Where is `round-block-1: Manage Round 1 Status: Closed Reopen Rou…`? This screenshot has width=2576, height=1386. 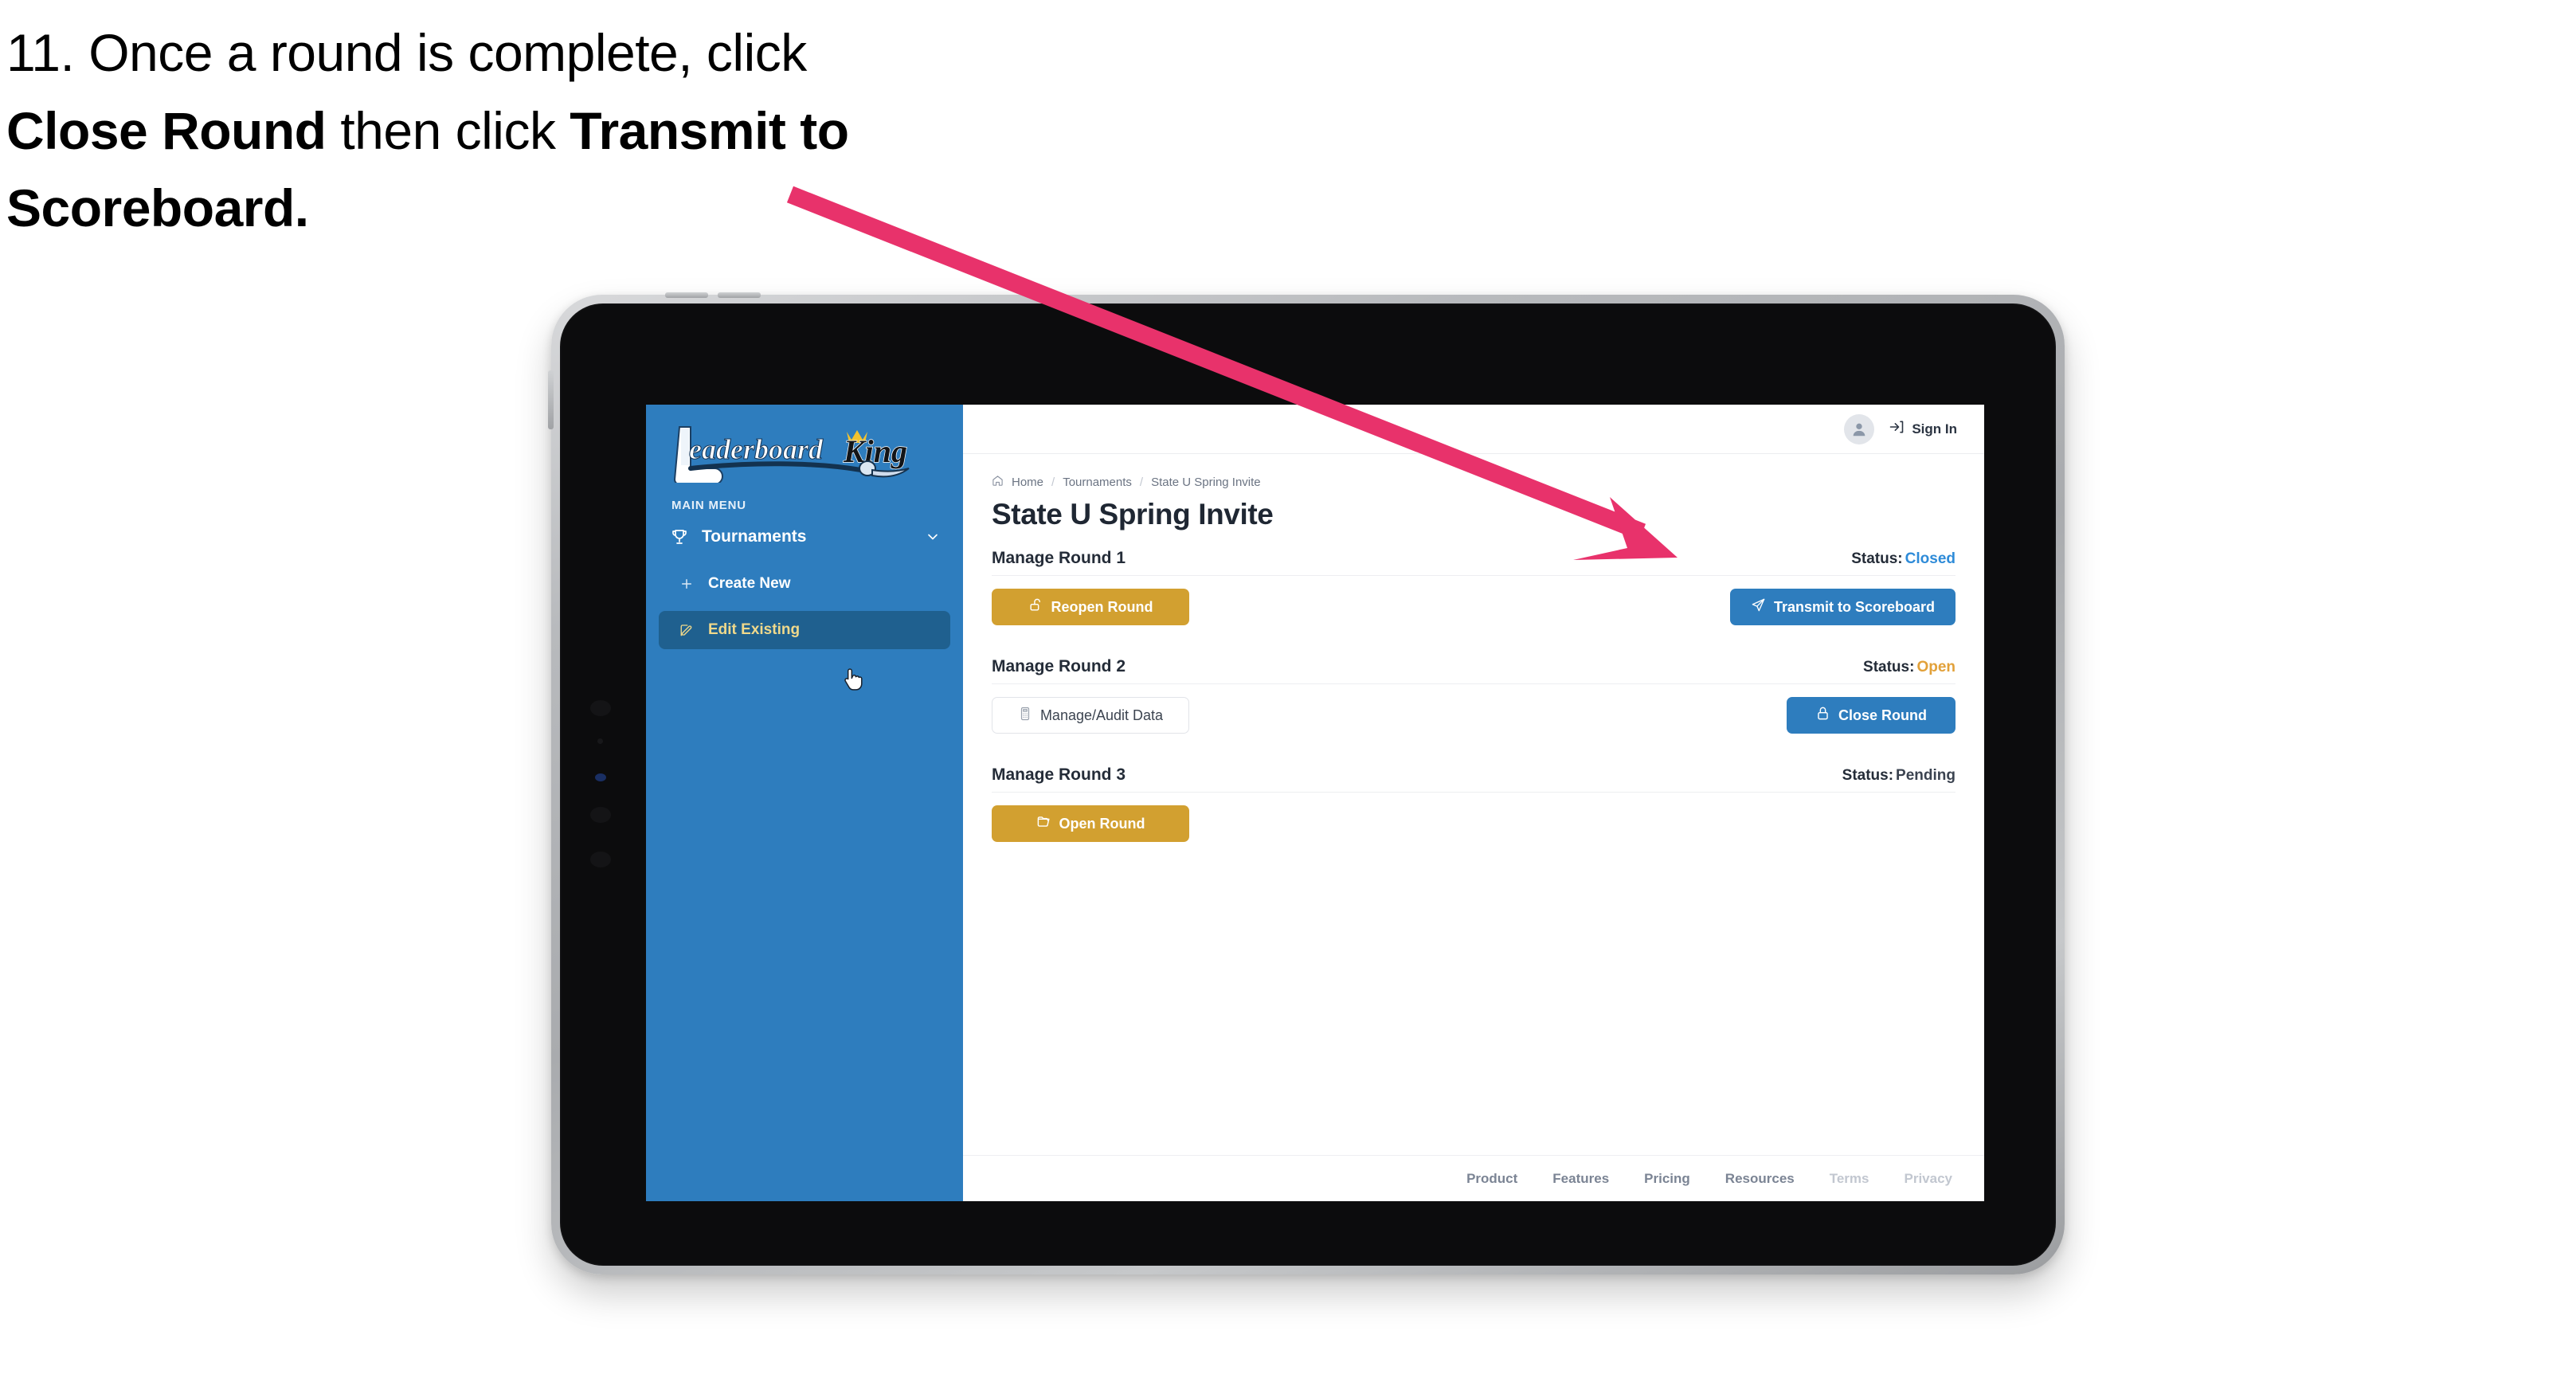
round-block-1: Manage Round 1 Status: Closed Reopen Rou… is located at coordinates (1473, 587).